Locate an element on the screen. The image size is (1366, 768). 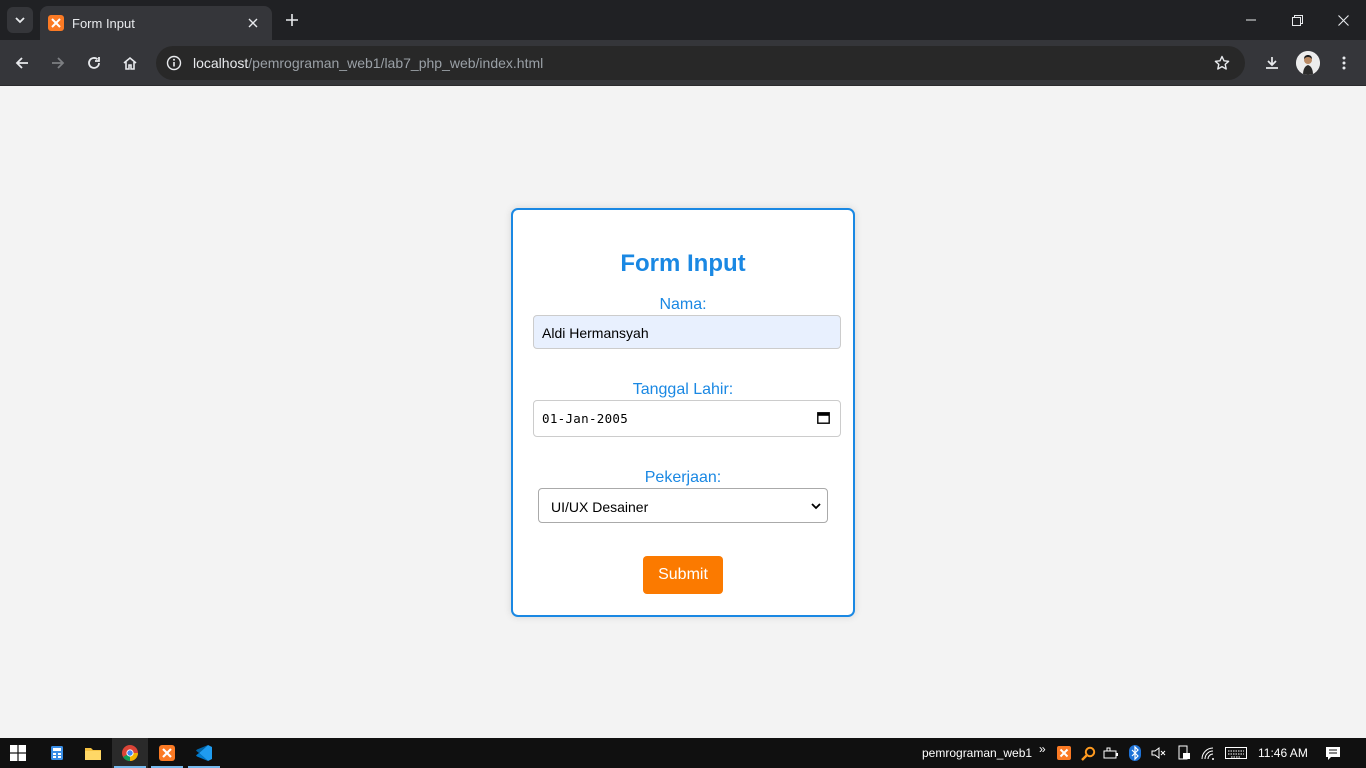
tray-power-icon is located at coordinates (1111, 753).